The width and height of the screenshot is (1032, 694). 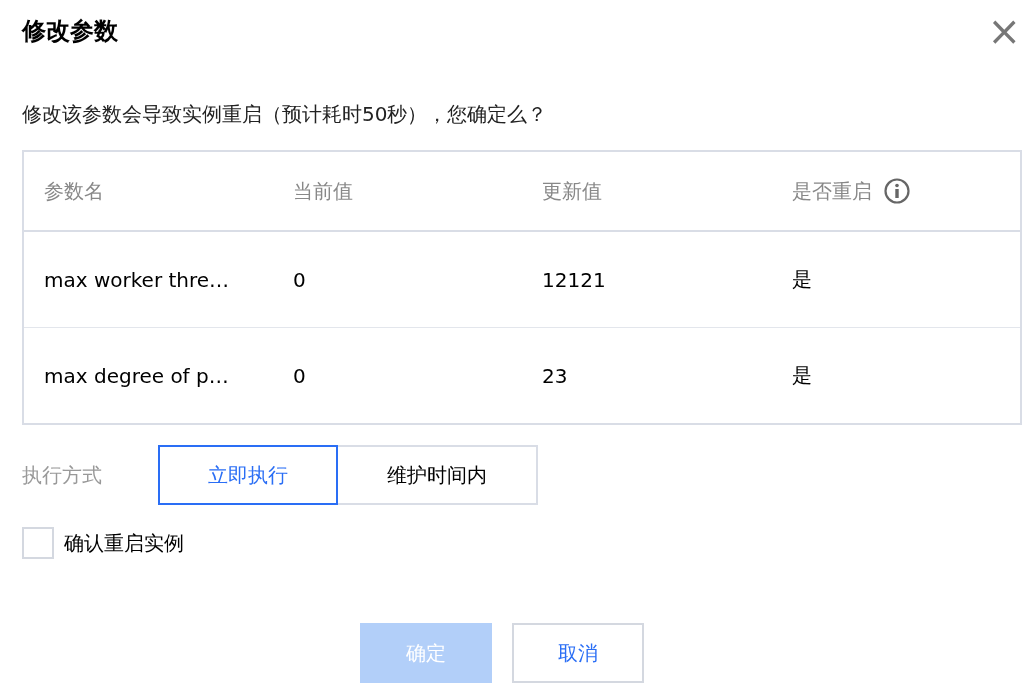 What do you see at coordinates (74, 191) in the screenshot?
I see `column-header: 参数名` at bounding box center [74, 191].